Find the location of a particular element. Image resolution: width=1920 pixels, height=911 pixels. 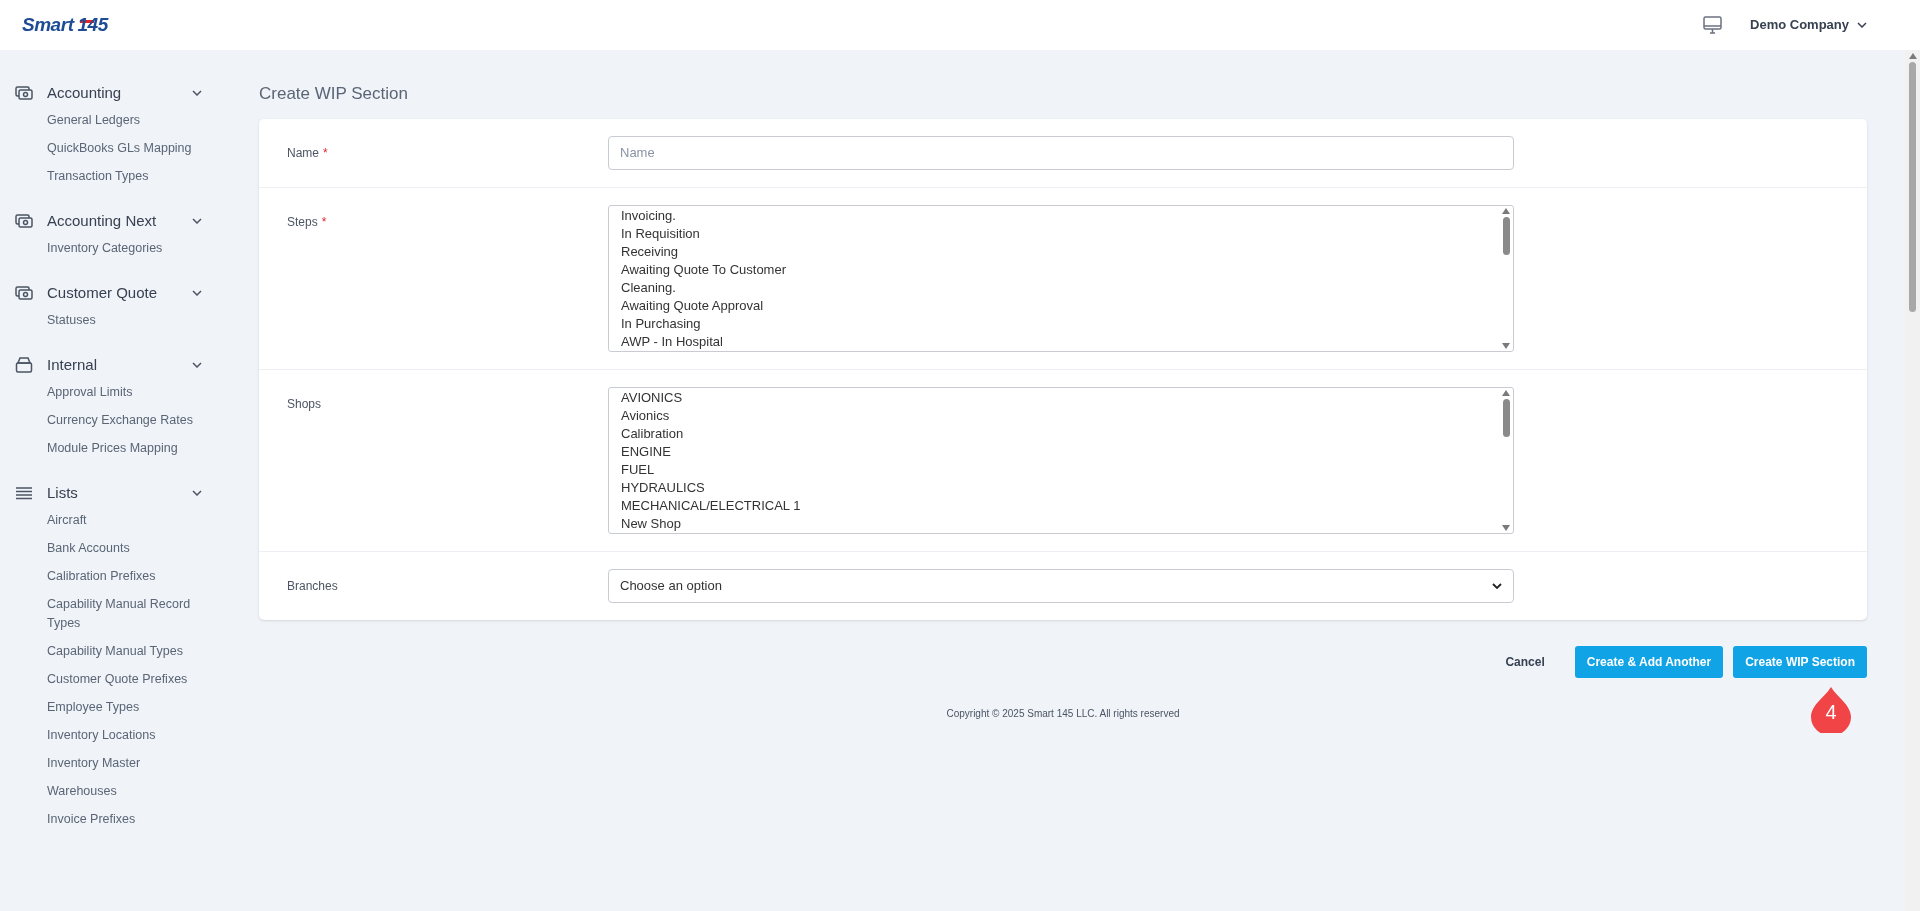

list-option: Calibration is located at coordinates (1060, 433).